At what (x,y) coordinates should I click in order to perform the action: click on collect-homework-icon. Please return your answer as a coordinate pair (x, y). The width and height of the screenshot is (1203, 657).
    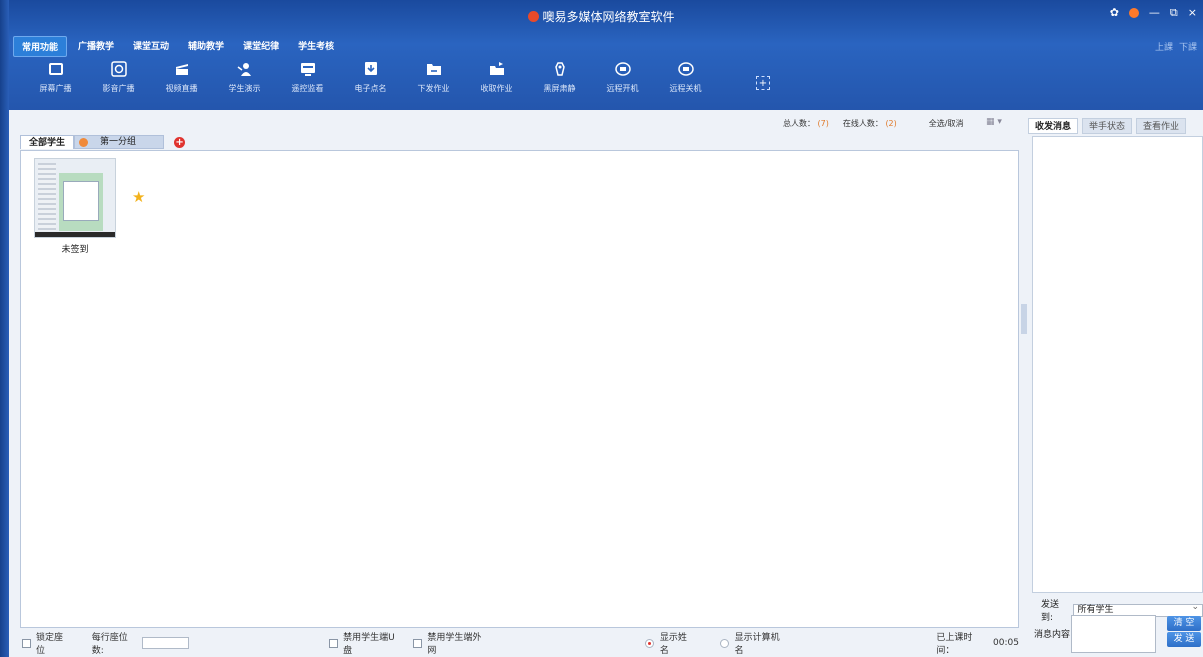
    Looking at the image, I should click on (497, 69).